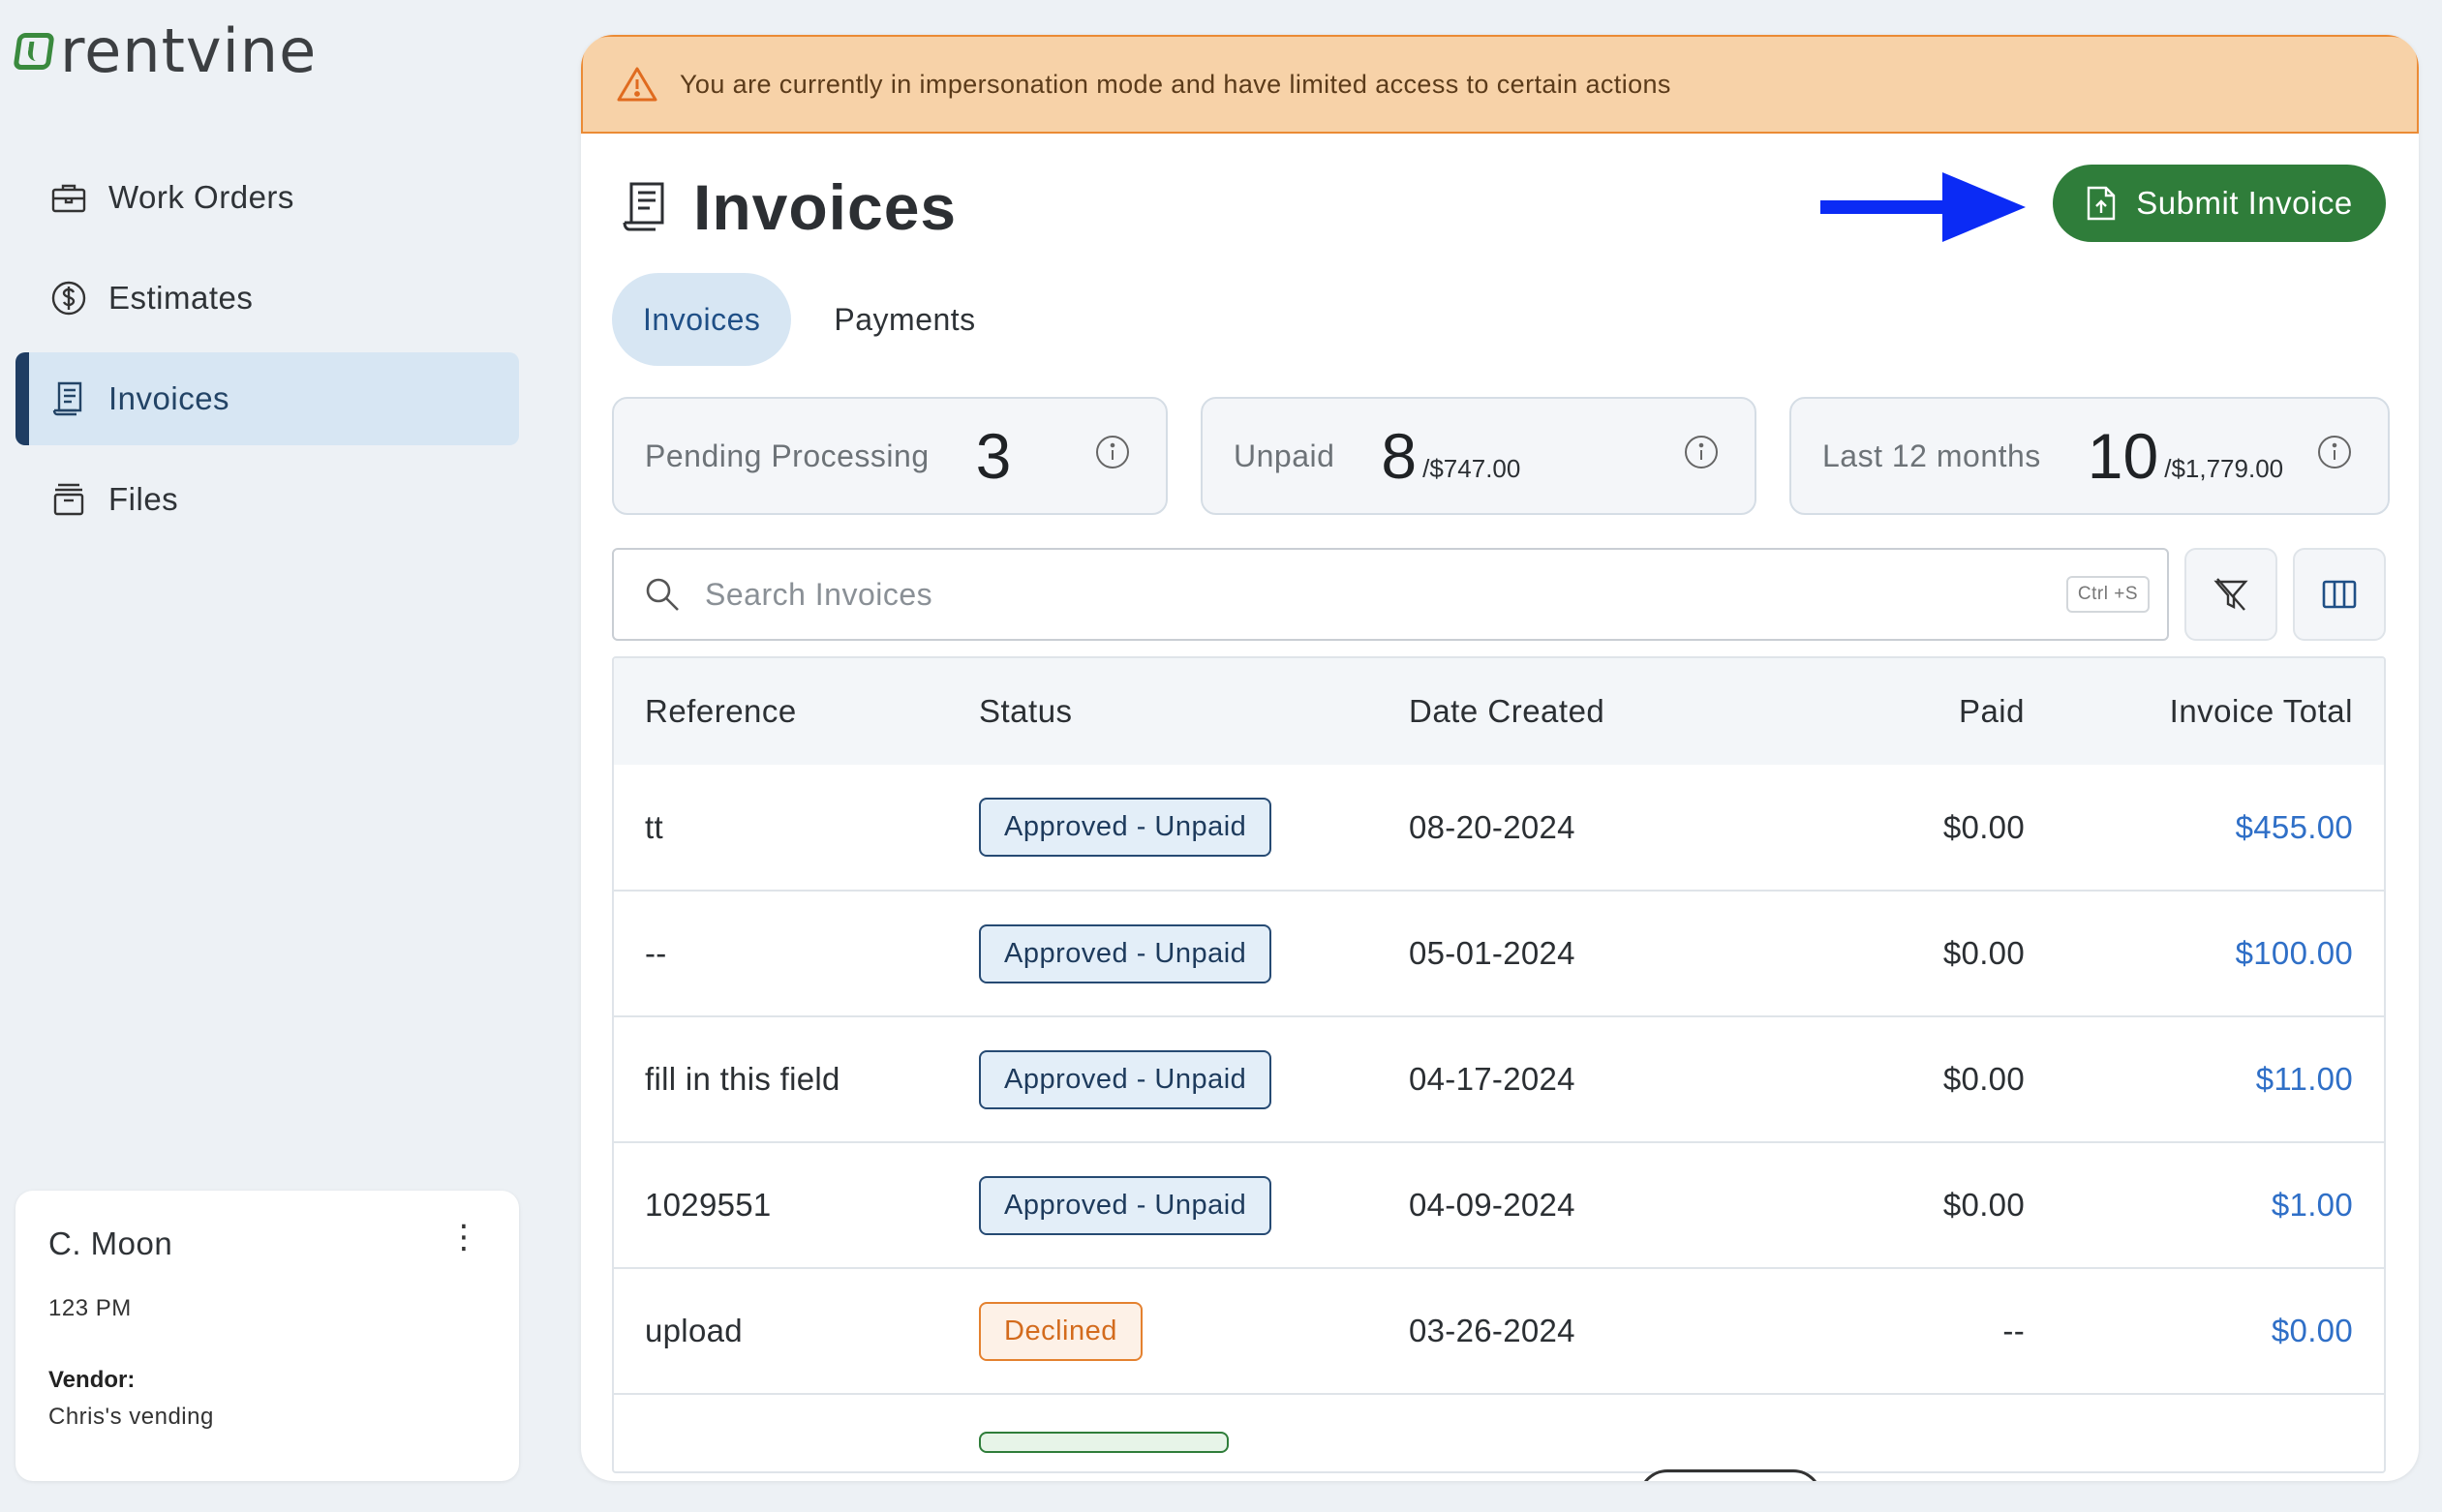 Image resolution: width=2442 pixels, height=1512 pixels. Describe the element at coordinates (1571, 1331) in the screenshot. I see `cell-date: 03-26-2024` at that location.